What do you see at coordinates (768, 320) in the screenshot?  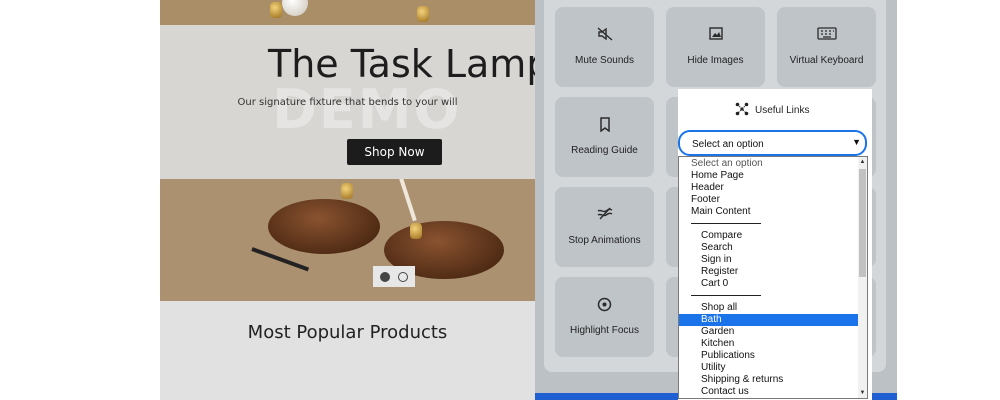 I see `dropdown-option: Bath` at bounding box center [768, 320].